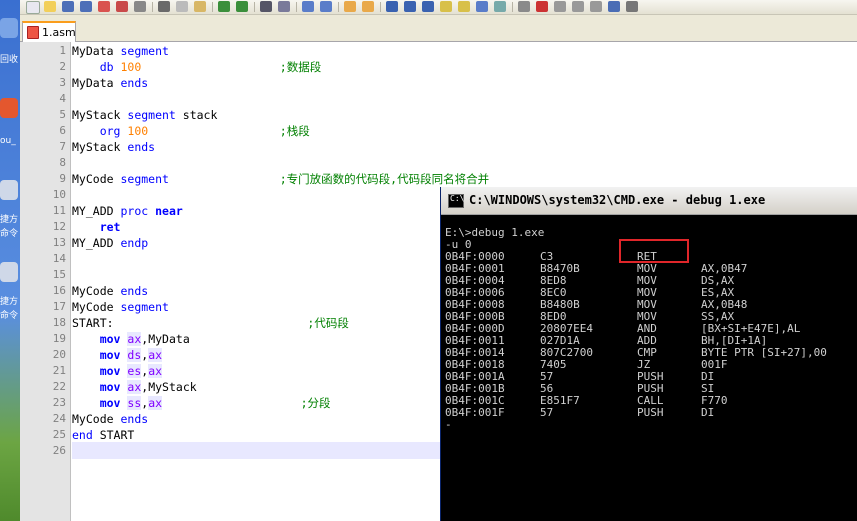  Describe the element at coordinates (62, 178) in the screenshot. I see `line-number: 9` at that location.